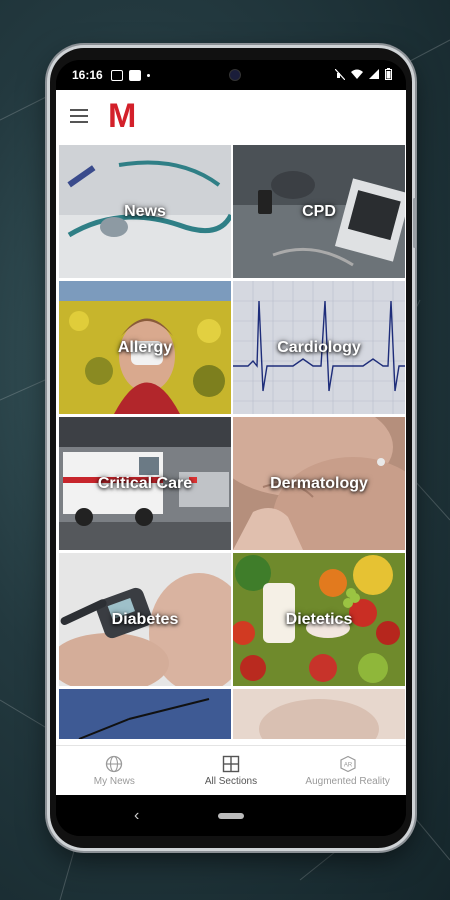 This screenshot has width=450, height=900. Describe the element at coordinates (148, 75) in the screenshot. I see `more-notifications-icon` at that location.